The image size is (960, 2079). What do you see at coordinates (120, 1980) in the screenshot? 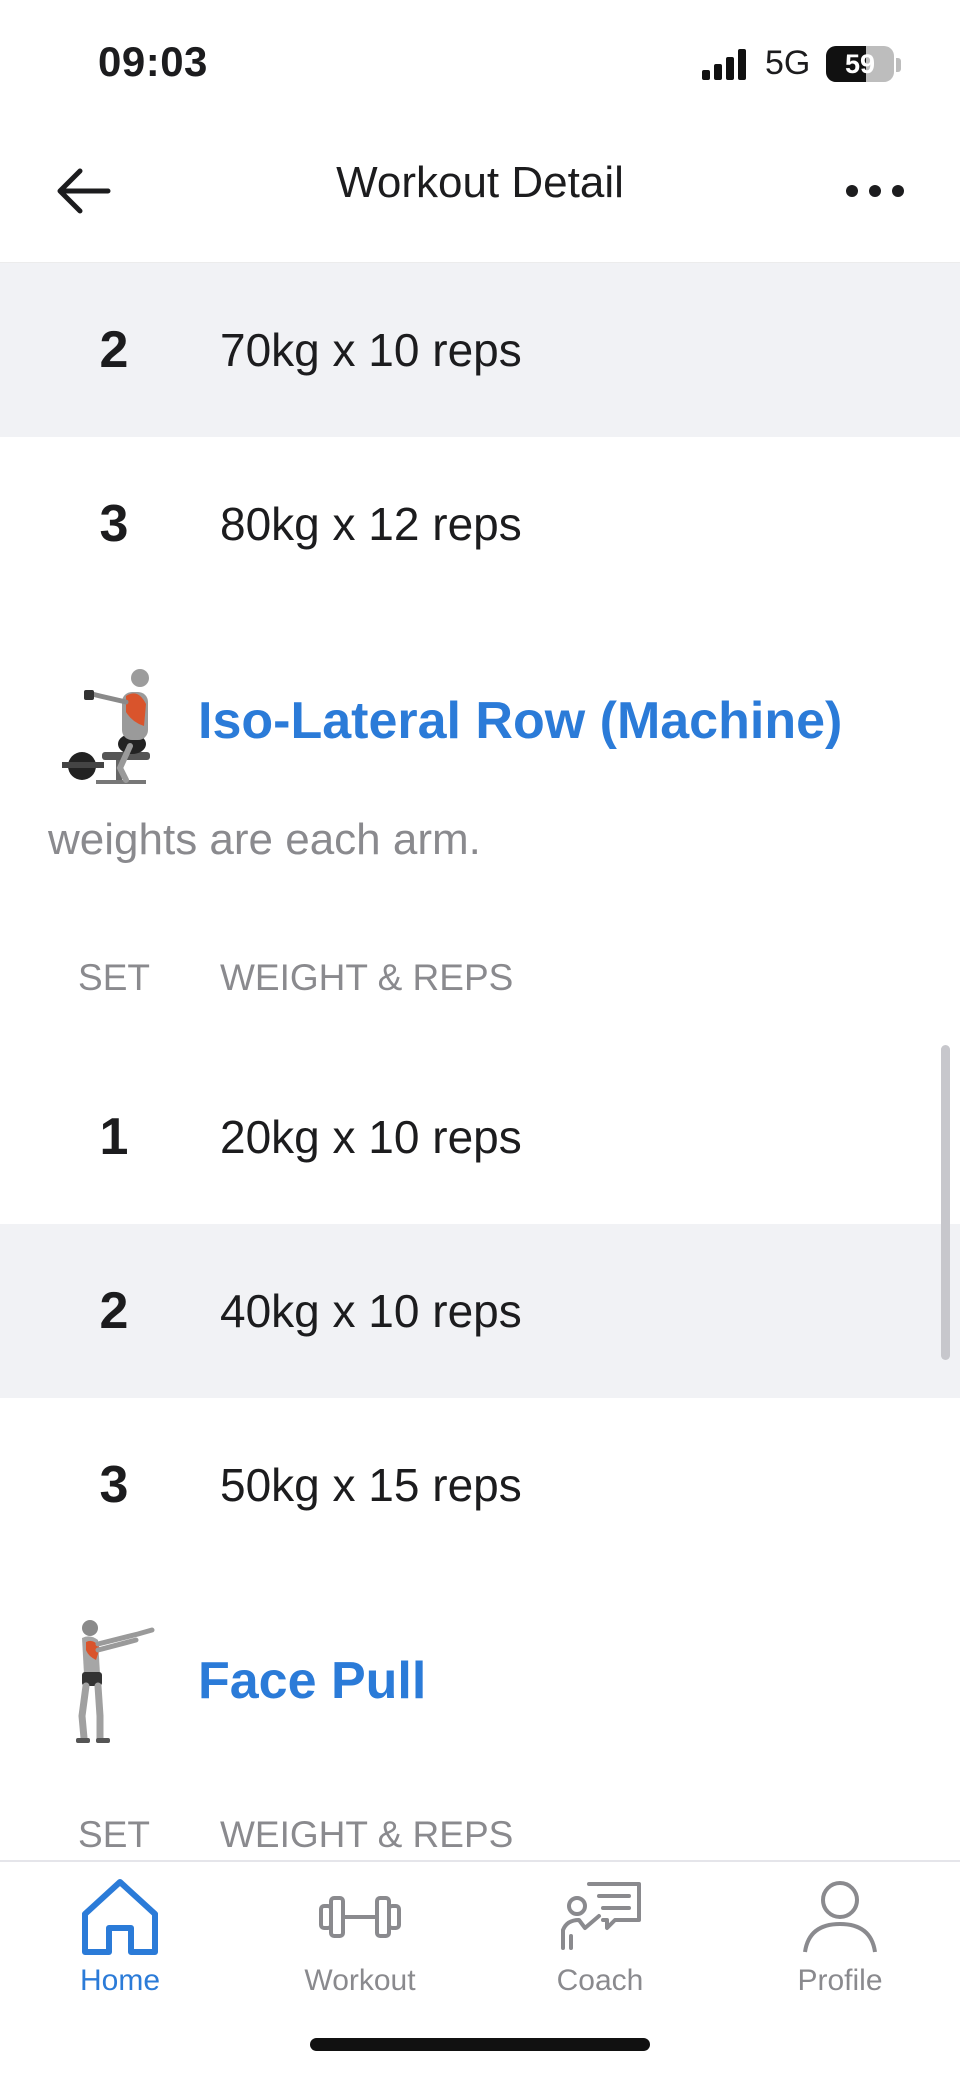
I see `tab-label: Home` at bounding box center [120, 1980].